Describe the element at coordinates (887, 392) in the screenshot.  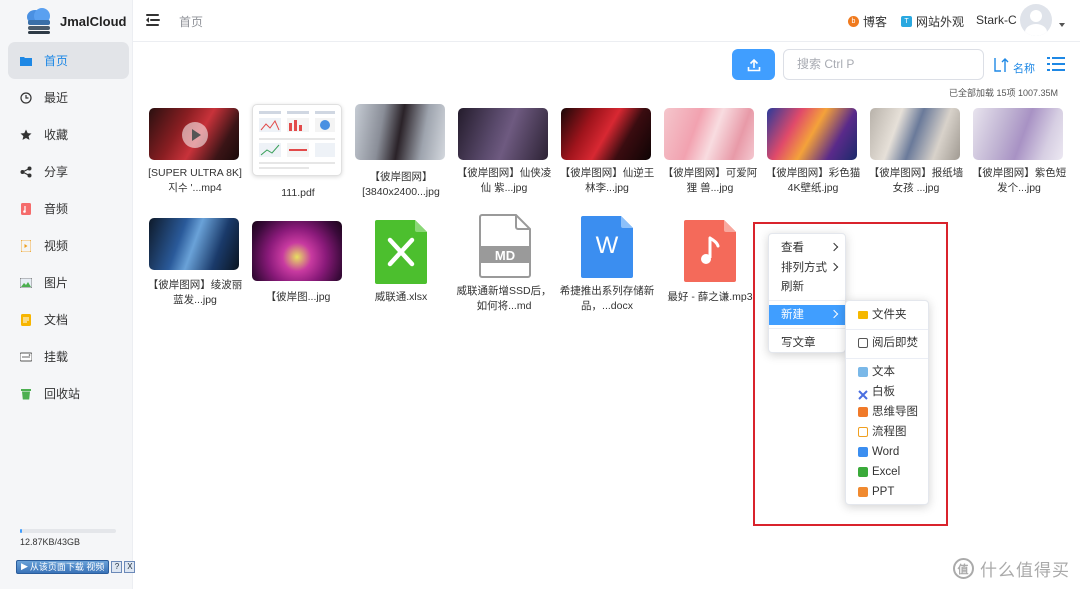
I see `new-whiteboard-item: 白板` at that location.